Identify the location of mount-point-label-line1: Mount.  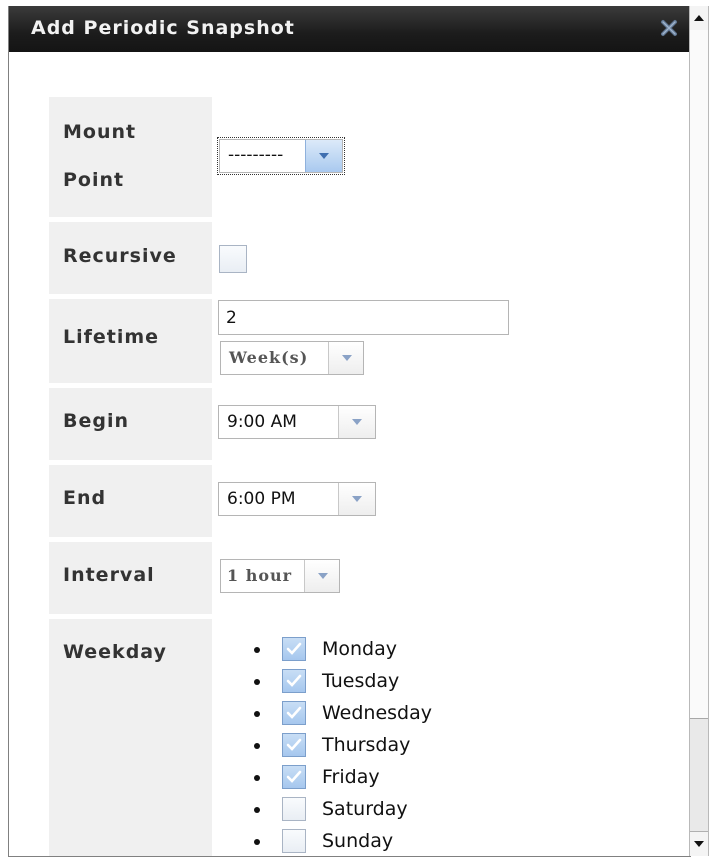
(100, 132).